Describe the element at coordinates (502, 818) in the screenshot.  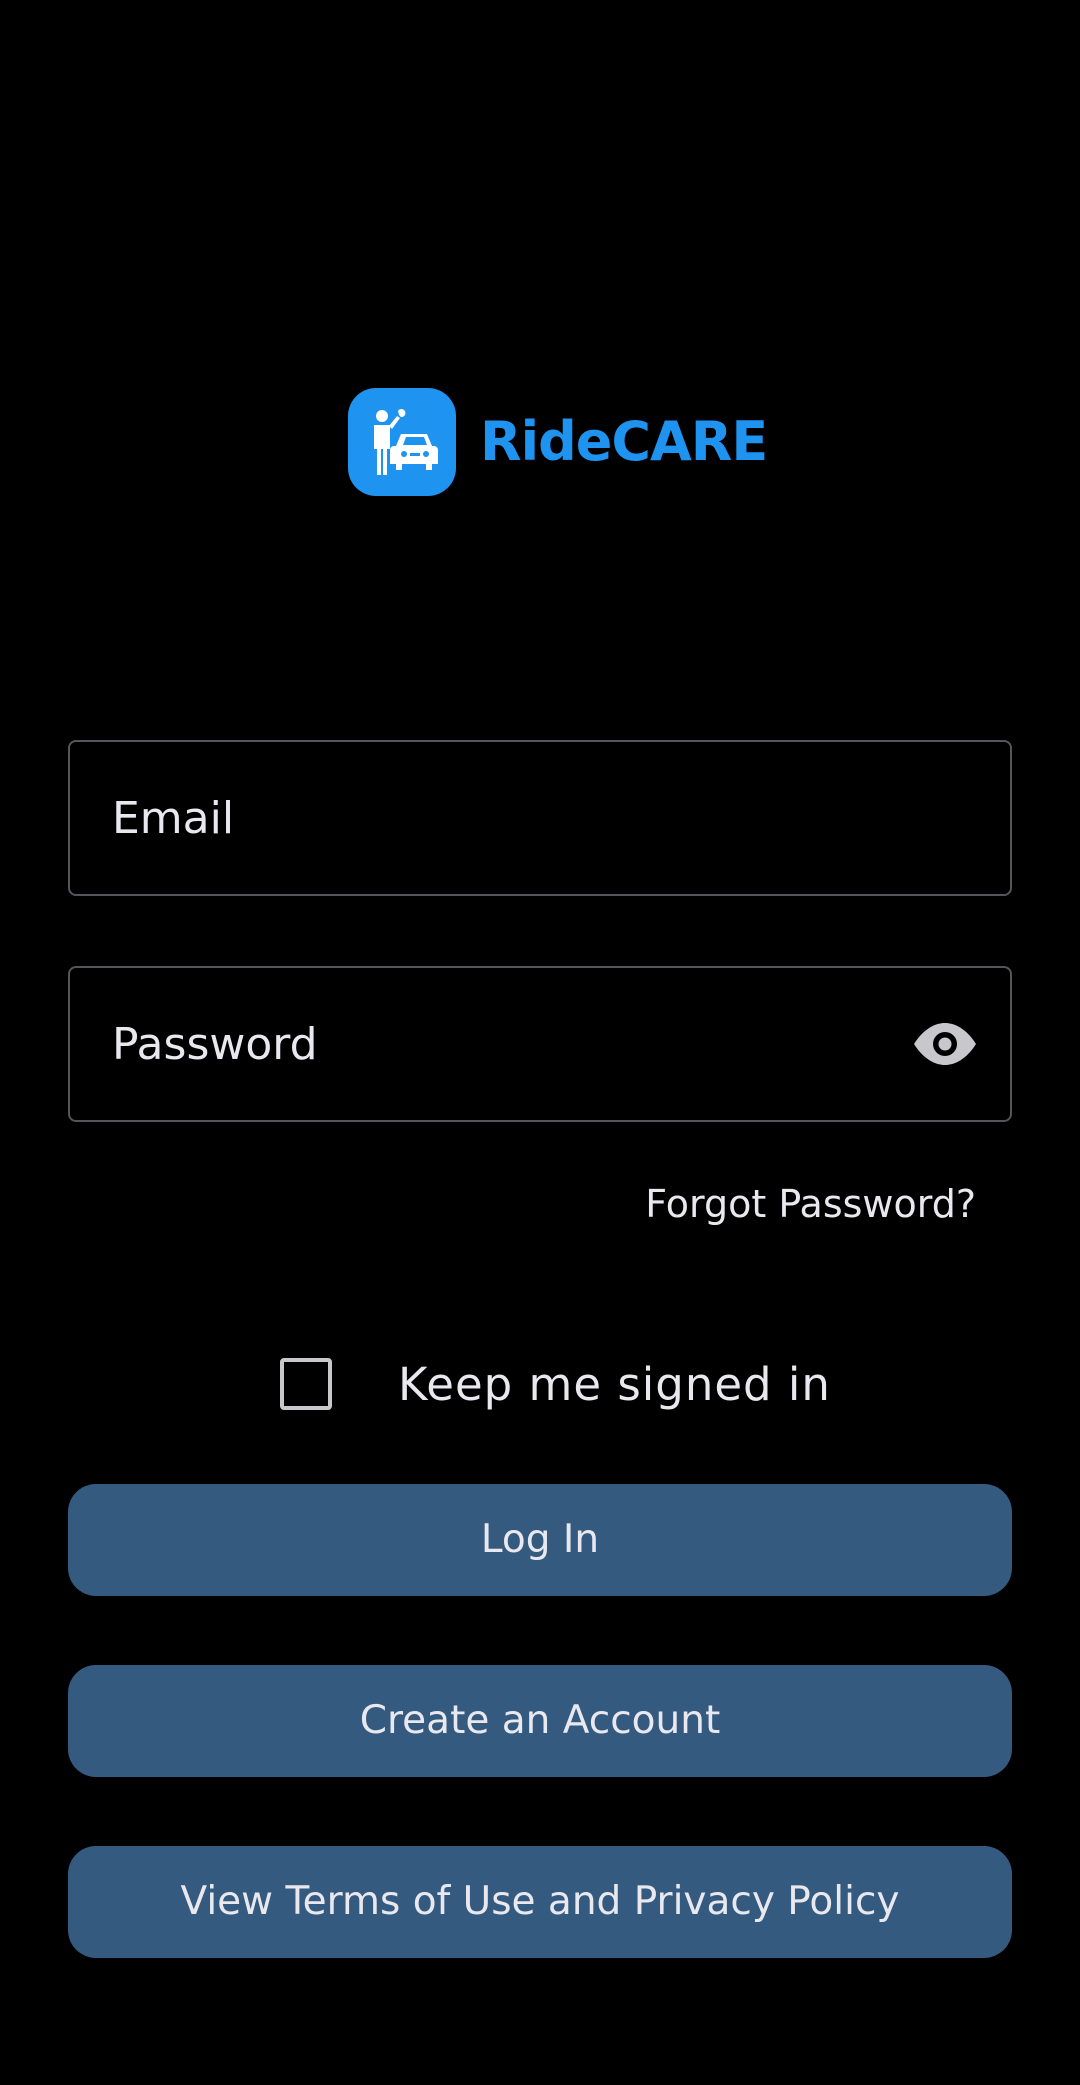
I see `email-field` at that location.